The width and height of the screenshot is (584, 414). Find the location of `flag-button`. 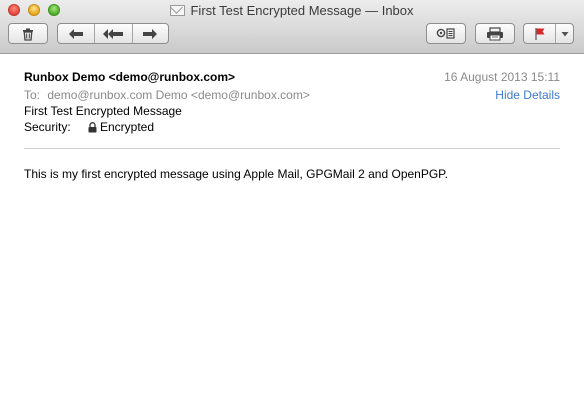

flag-button is located at coordinates (540, 33).